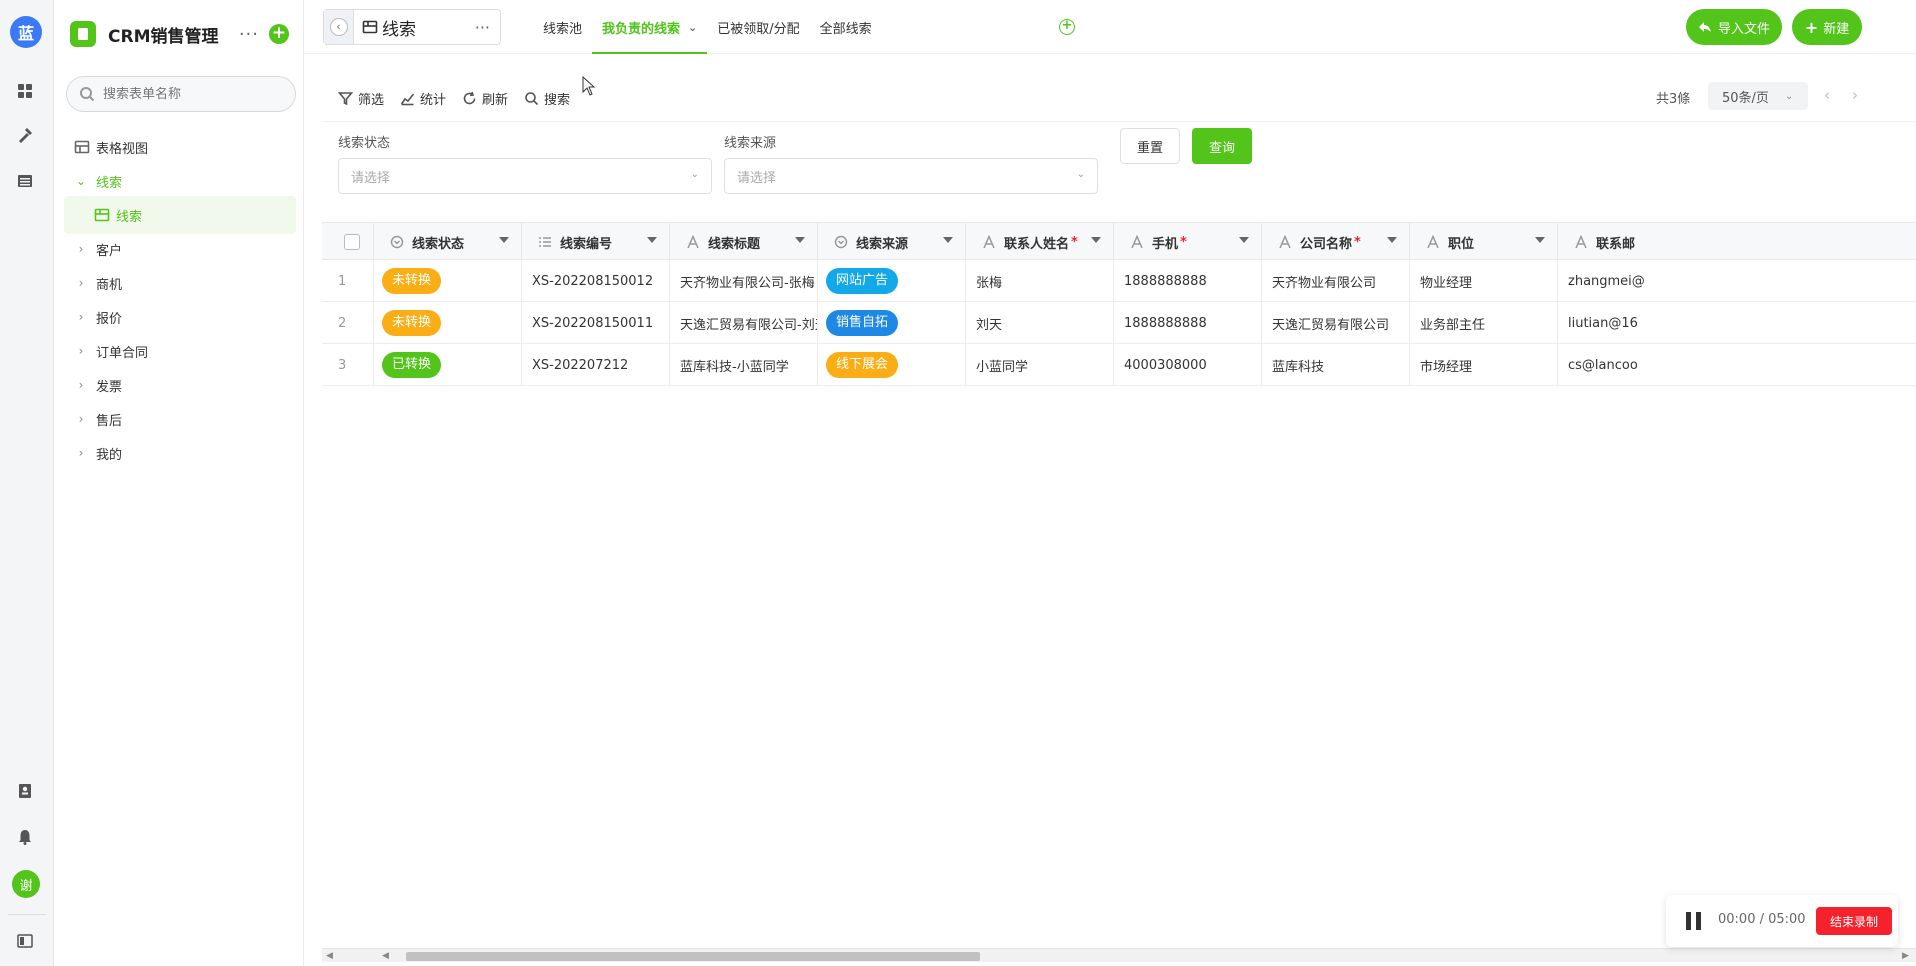  Describe the element at coordinates (1734, 27) in the screenshot. I see `import-file-button: 导入文件` at that location.